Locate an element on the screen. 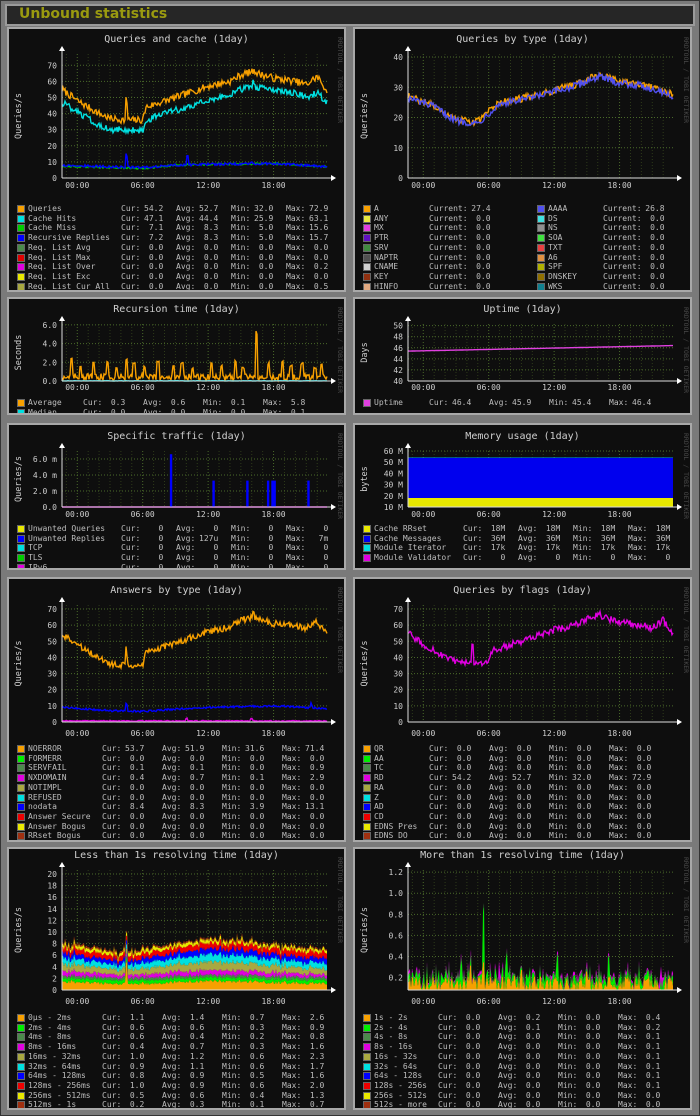 This screenshot has width=700, height=1116. legend-series-name: Z is located at coordinates (376, 797).